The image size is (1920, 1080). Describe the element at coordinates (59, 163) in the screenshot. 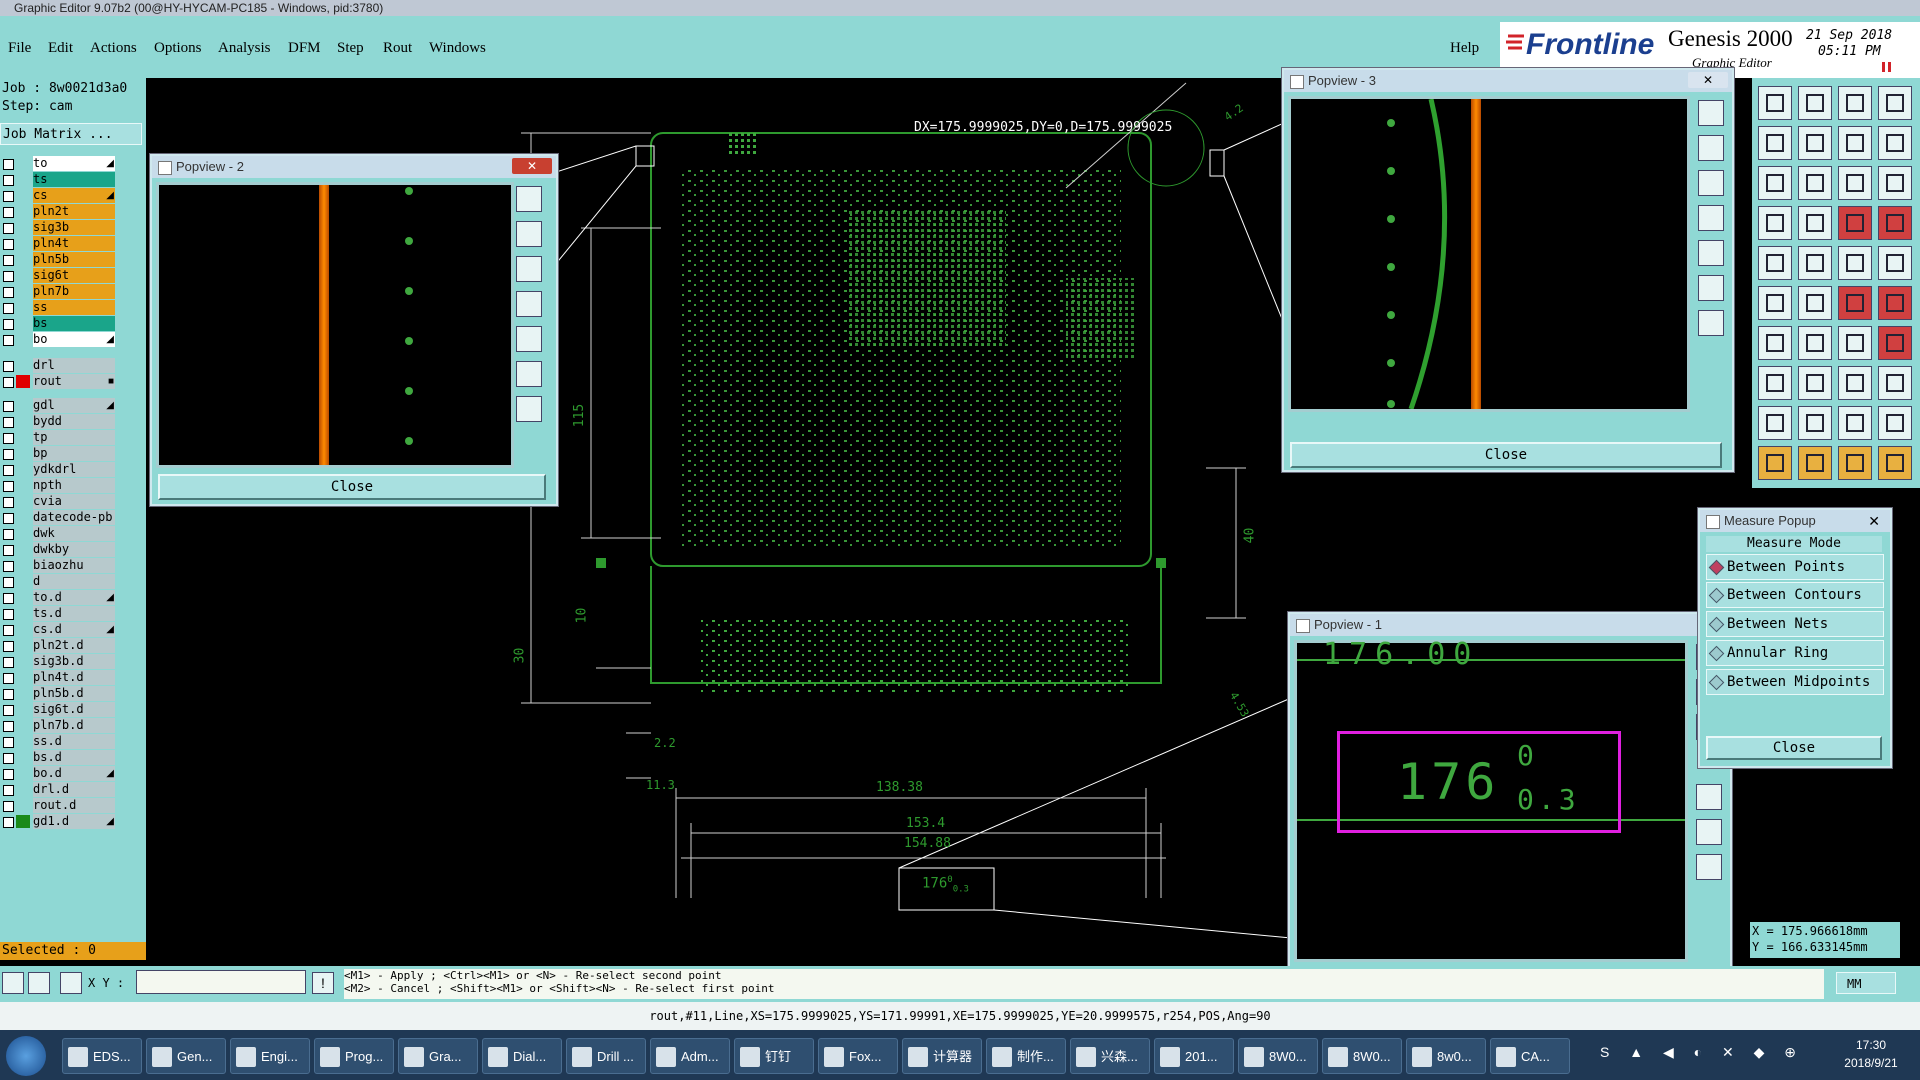

I see `layer-row-to: to ◢` at that location.